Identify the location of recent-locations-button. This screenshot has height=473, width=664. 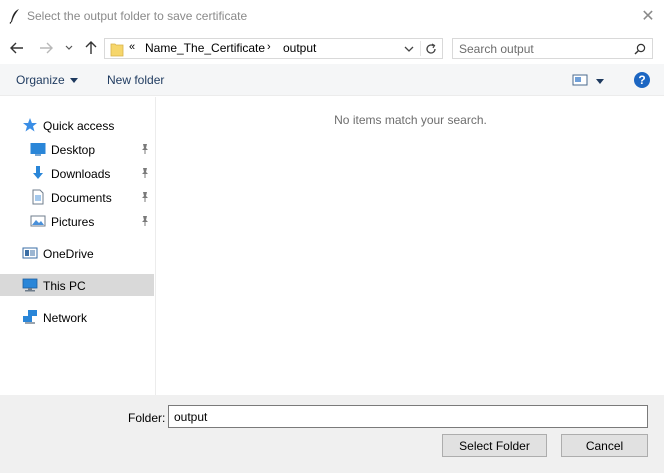
(69, 48).